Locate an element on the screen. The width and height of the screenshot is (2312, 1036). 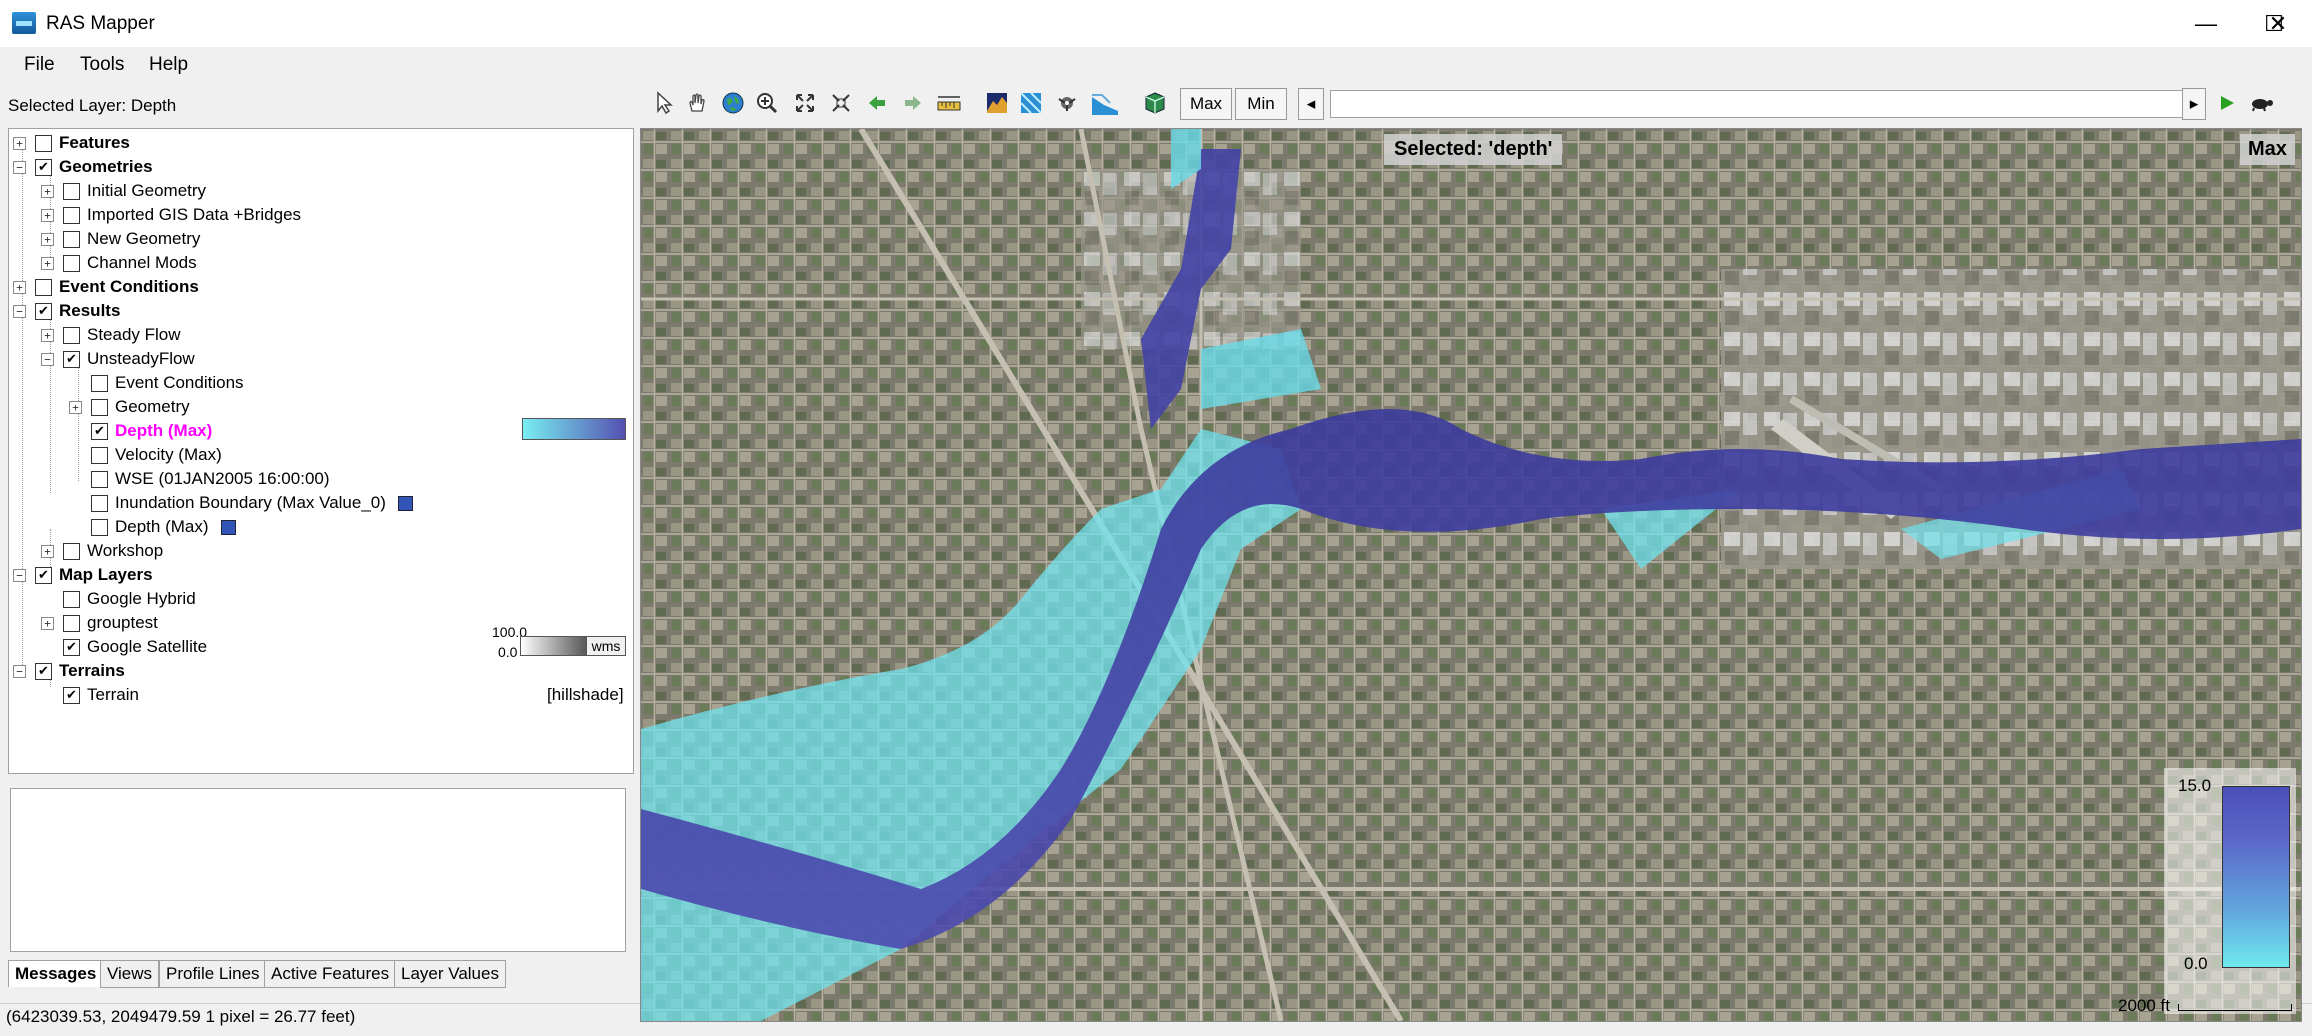
tree-uf-event-conditions: Event Conditions is located at coordinates (179, 383).